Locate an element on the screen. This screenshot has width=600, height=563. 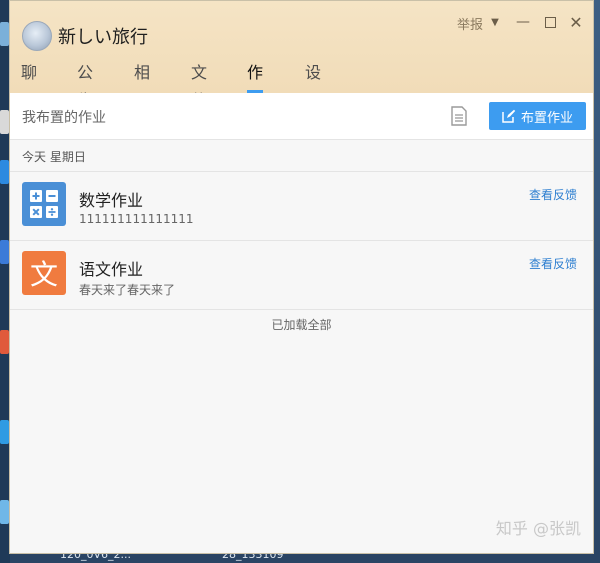
dropdown-icon: ▼ is located at coordinates (495, 22).